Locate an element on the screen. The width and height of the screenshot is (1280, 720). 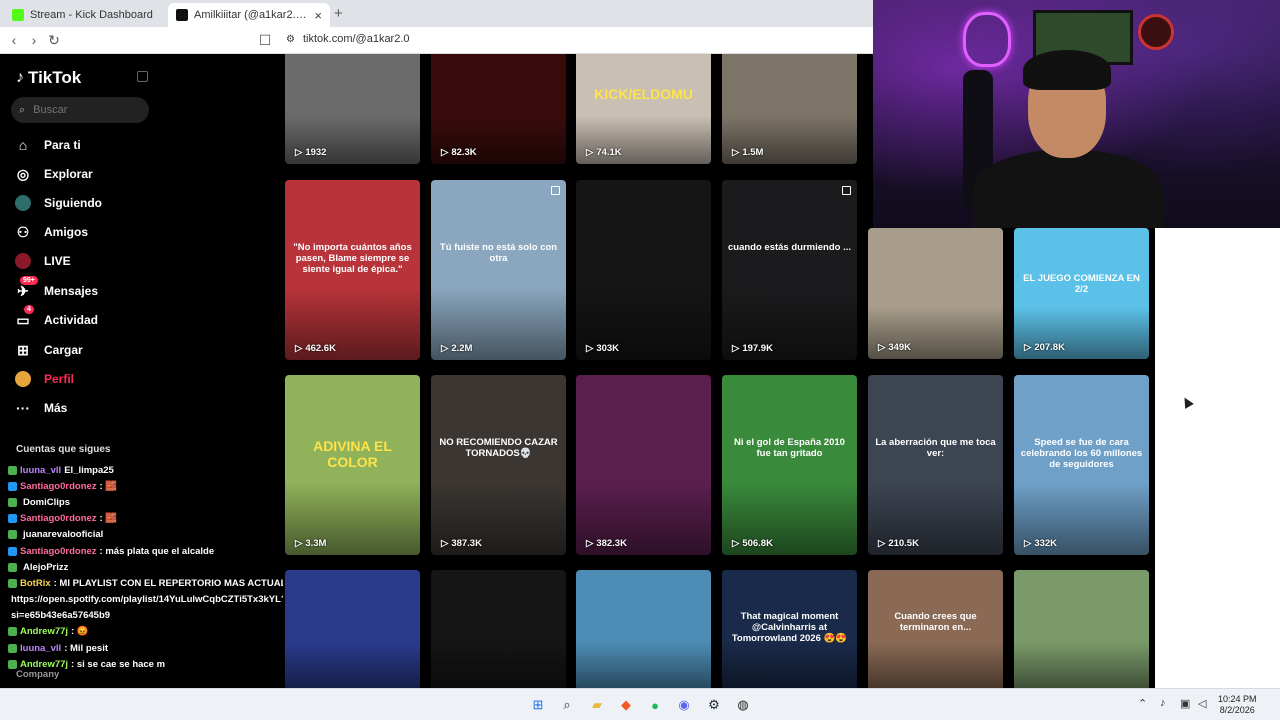
close-tab-icon: × is located at coordinates (318, 15).